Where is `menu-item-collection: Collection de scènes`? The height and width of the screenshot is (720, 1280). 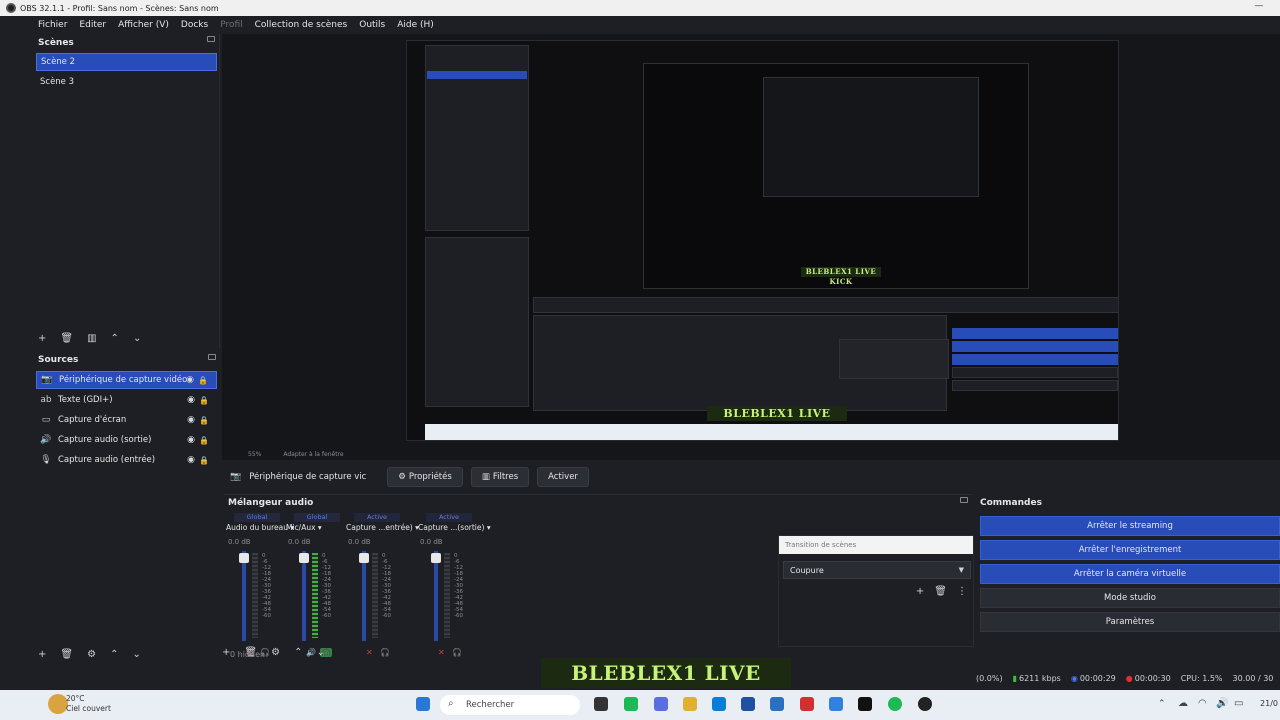 menu-item-collection: Collection de scènes is located at coordinates (301, 25).